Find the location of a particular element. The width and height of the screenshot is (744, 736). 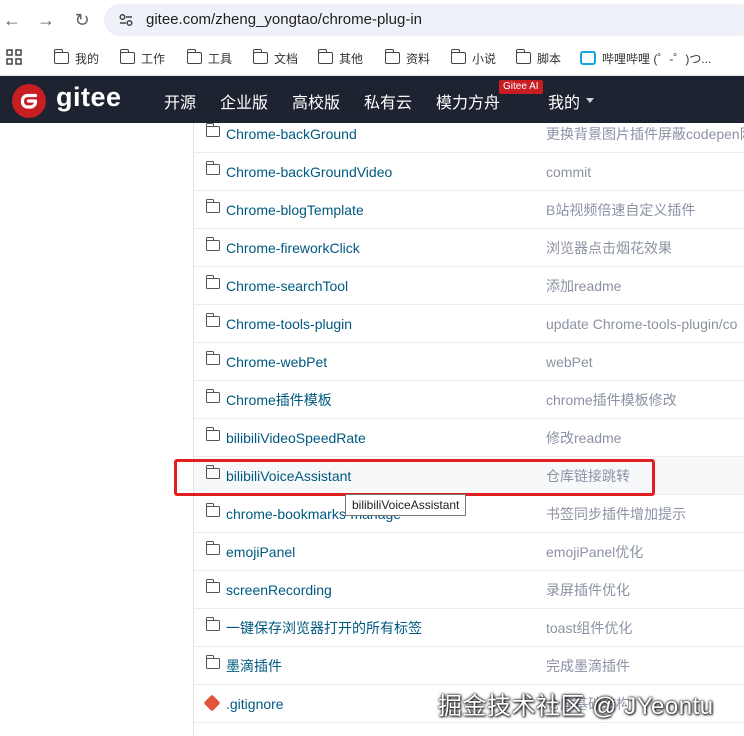

commit-message: chrome插件模板修改 is located at coordinates (611, 400).